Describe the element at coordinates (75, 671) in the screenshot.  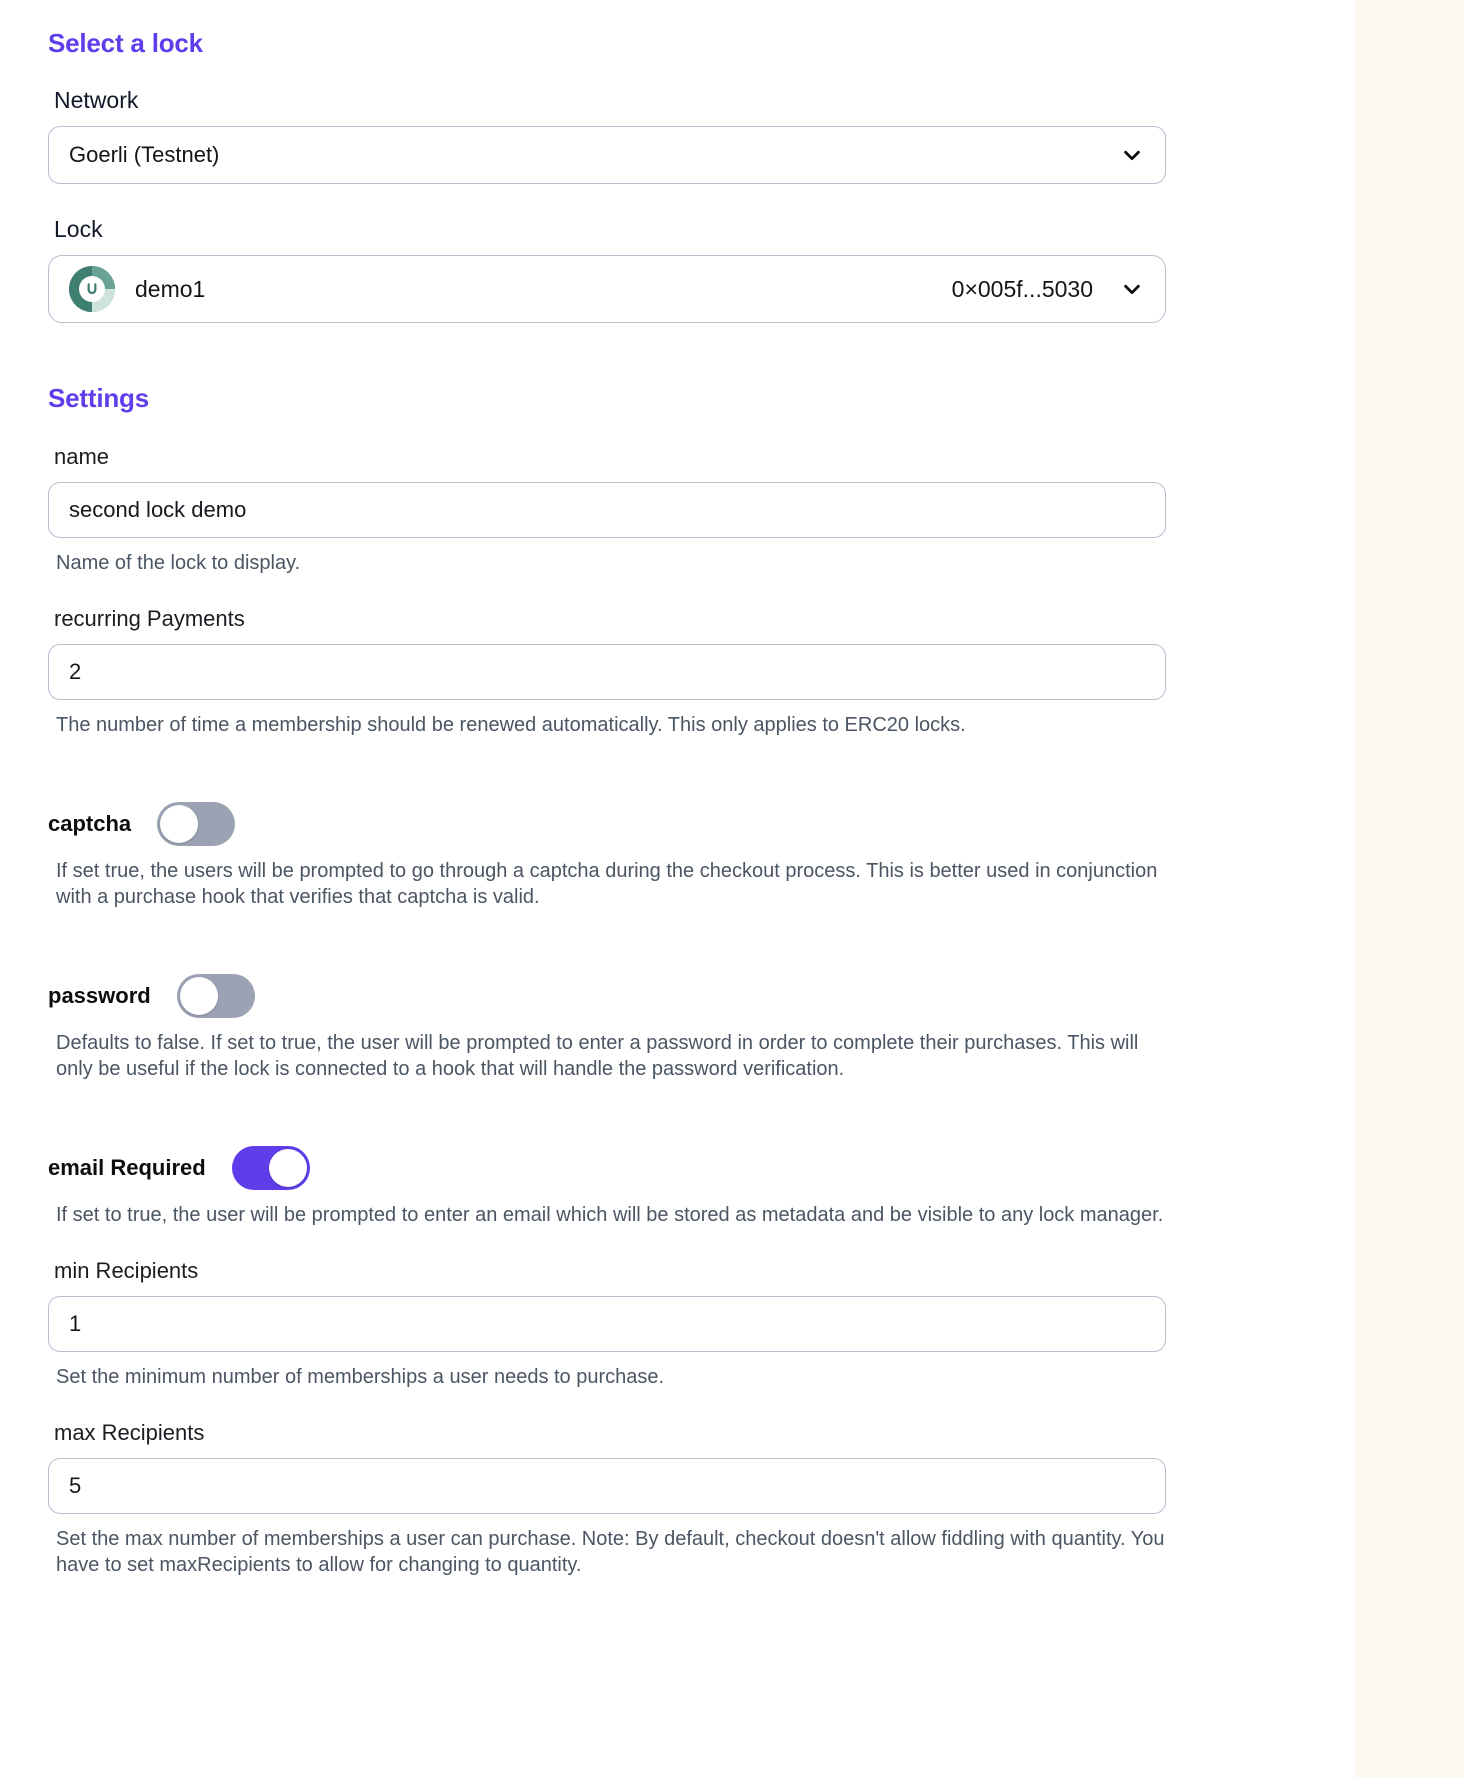
I see `recurring-payments-input-value: 2` at that location.